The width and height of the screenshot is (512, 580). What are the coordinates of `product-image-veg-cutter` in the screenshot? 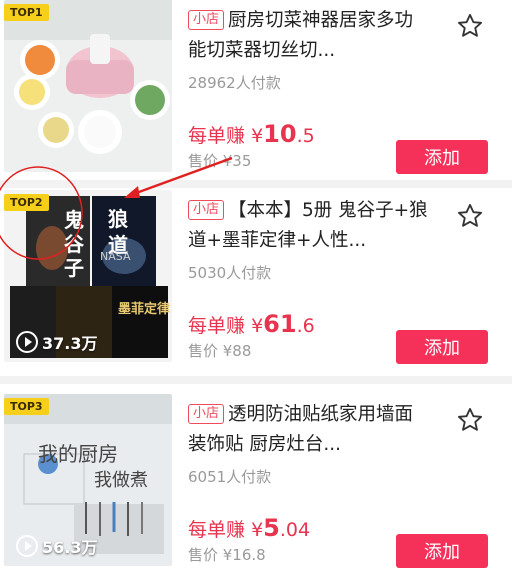 It's located at (88, 86).